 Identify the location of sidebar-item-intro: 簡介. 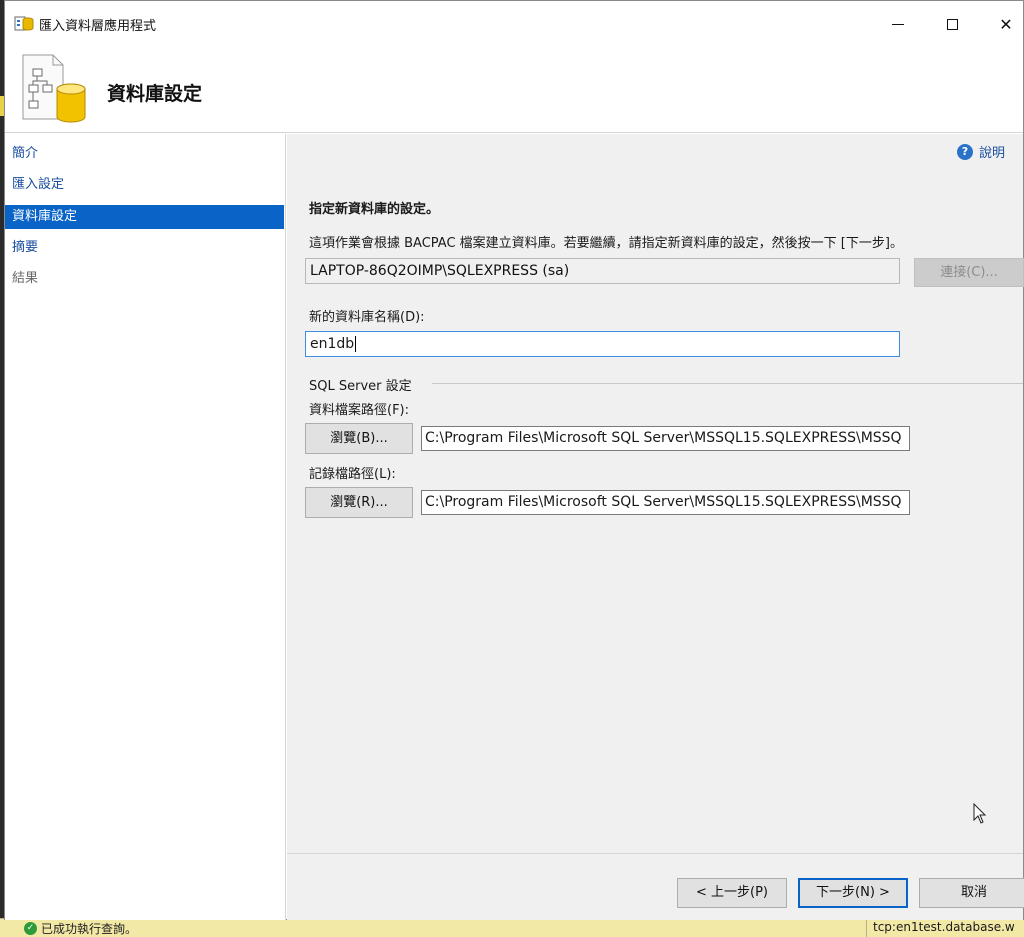
(144, 154).